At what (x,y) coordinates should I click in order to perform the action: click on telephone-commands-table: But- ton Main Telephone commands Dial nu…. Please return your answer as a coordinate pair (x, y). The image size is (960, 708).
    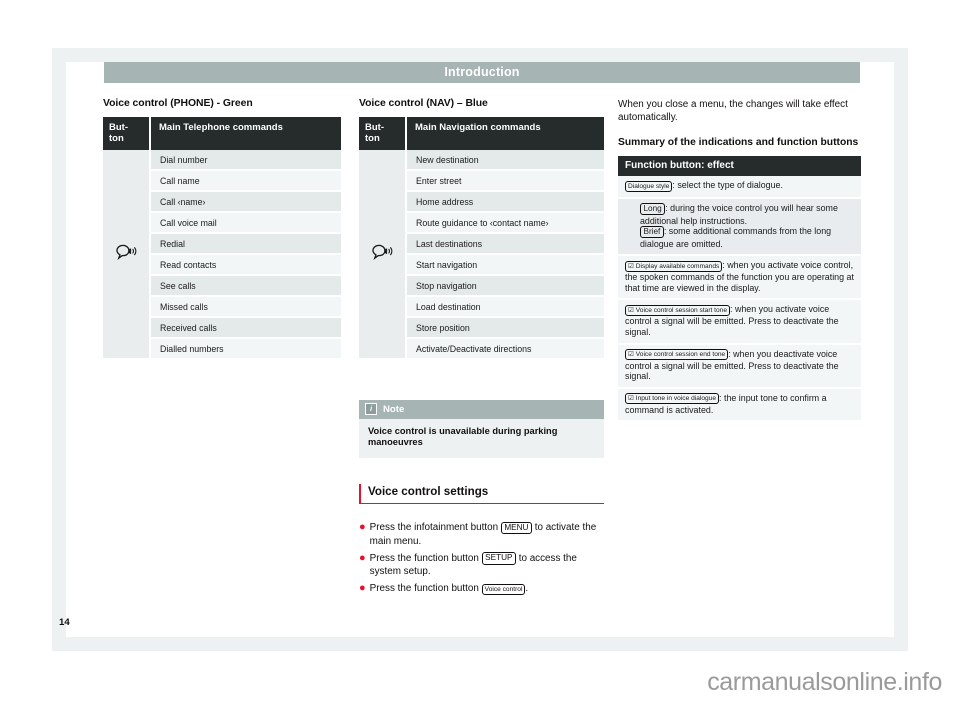
    Looking at the image, I should click on (222, 237).